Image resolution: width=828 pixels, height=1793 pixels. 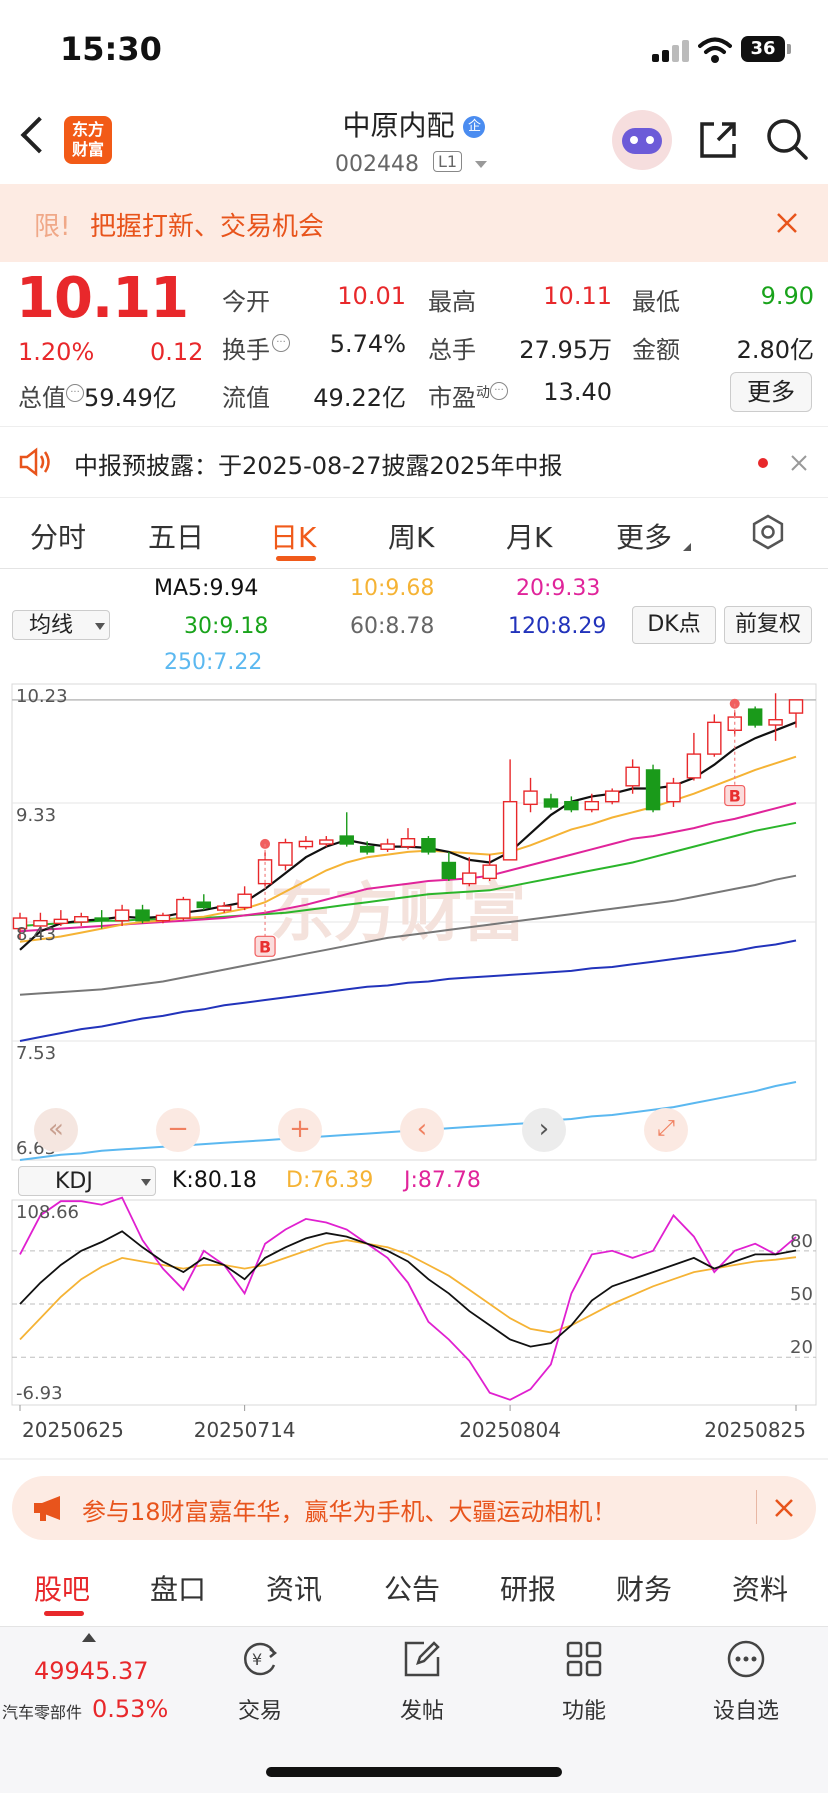 I want to click on more-dots-icon, so click(x=746, y=1659).